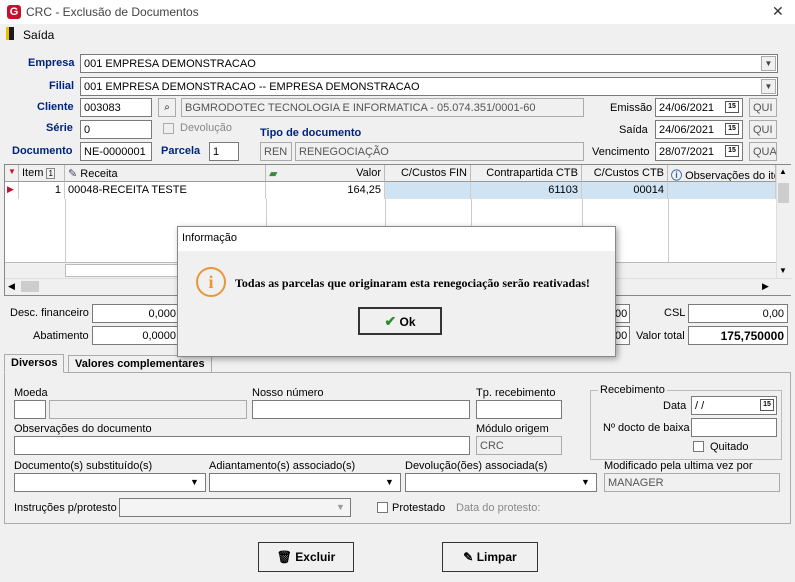 This screenshot has width=795, height=582. Describe the element at coordinates (12, 173) in the screenshot. I see `sort-arrow-icon: ▼` at that location.